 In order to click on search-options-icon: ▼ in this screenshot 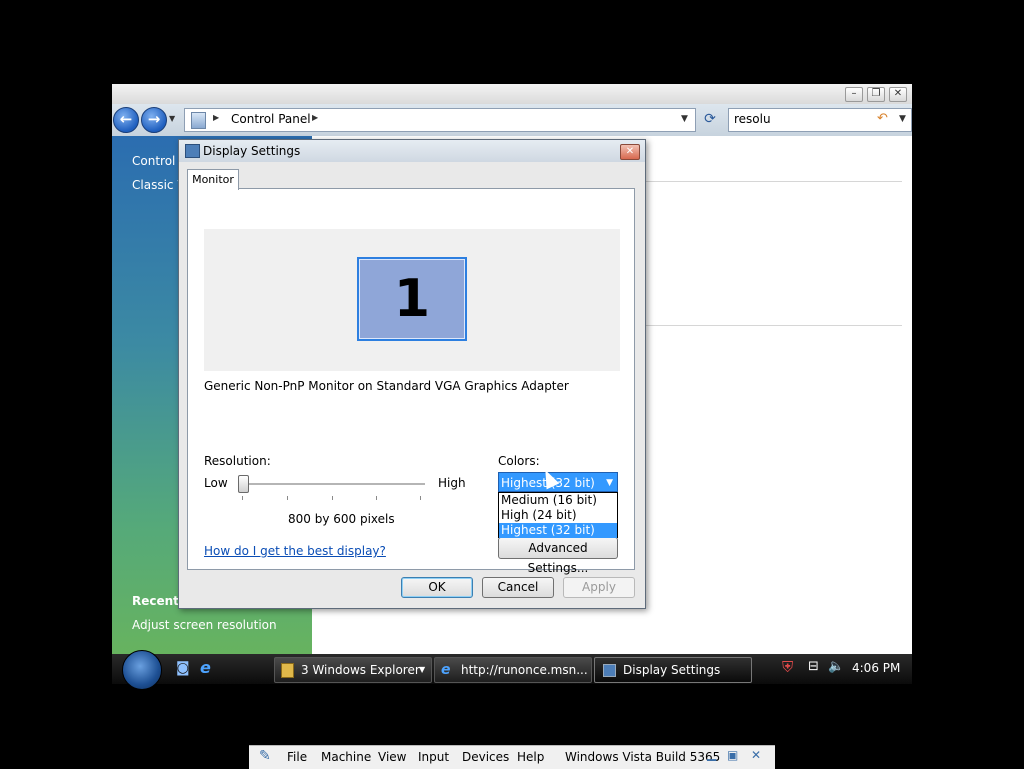, I will do `click(902, 119)`.